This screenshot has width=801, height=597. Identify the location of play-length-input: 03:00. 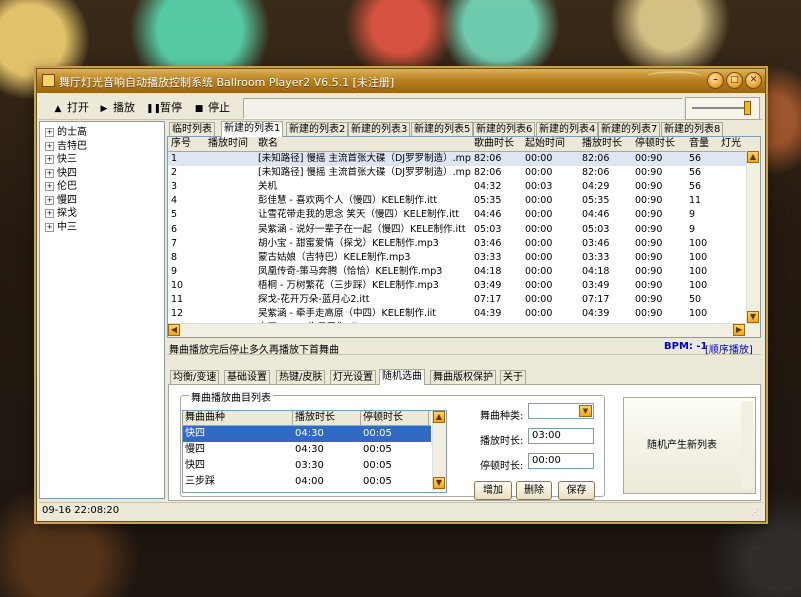
(561, 436).